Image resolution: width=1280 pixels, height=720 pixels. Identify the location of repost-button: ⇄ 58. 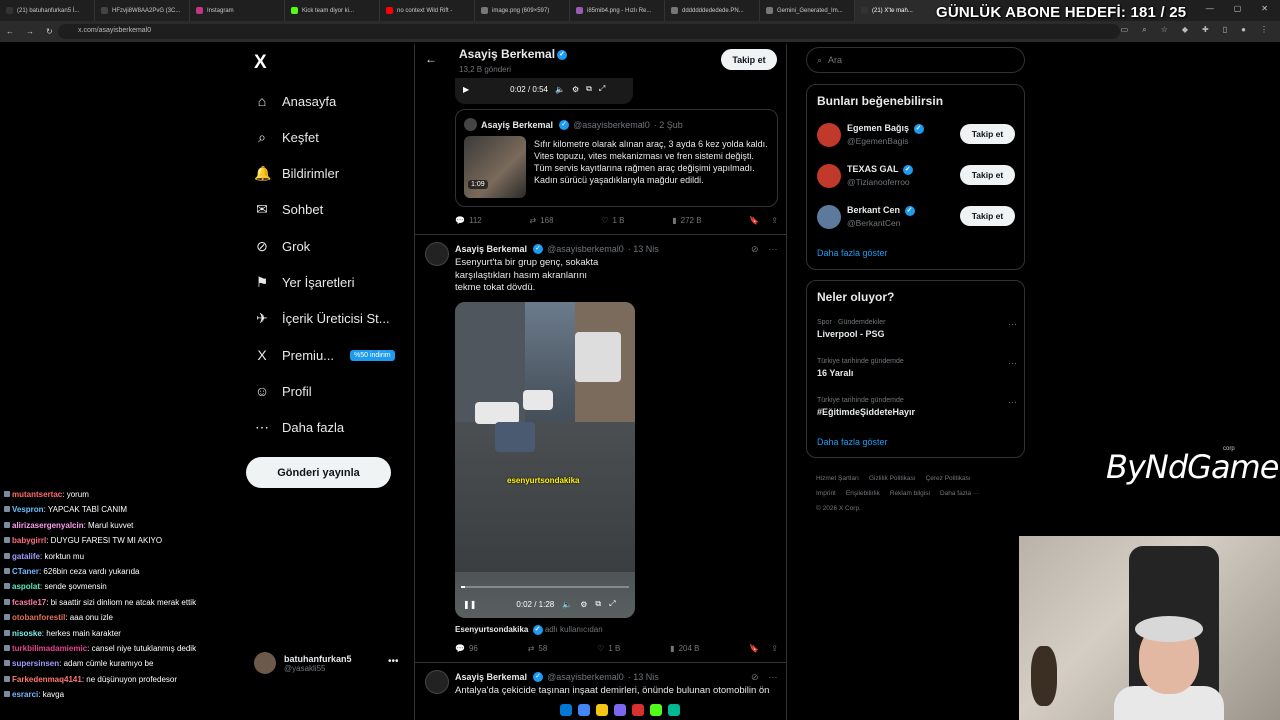
(538, 648).